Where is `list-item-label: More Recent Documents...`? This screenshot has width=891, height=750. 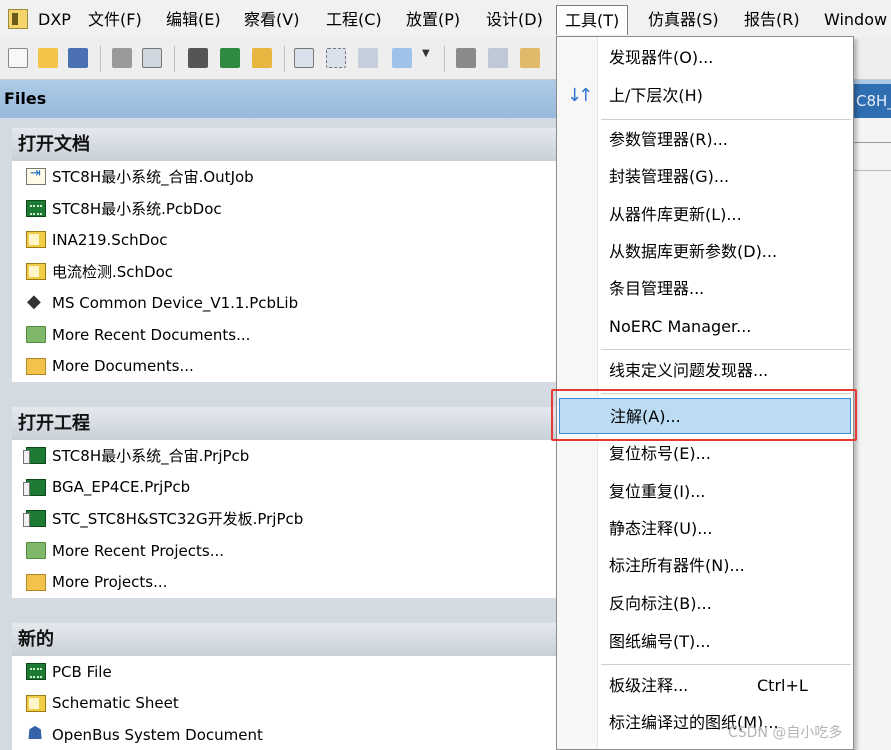
list-item-label: More Recent Documents... is located at coordinates (151, 334).